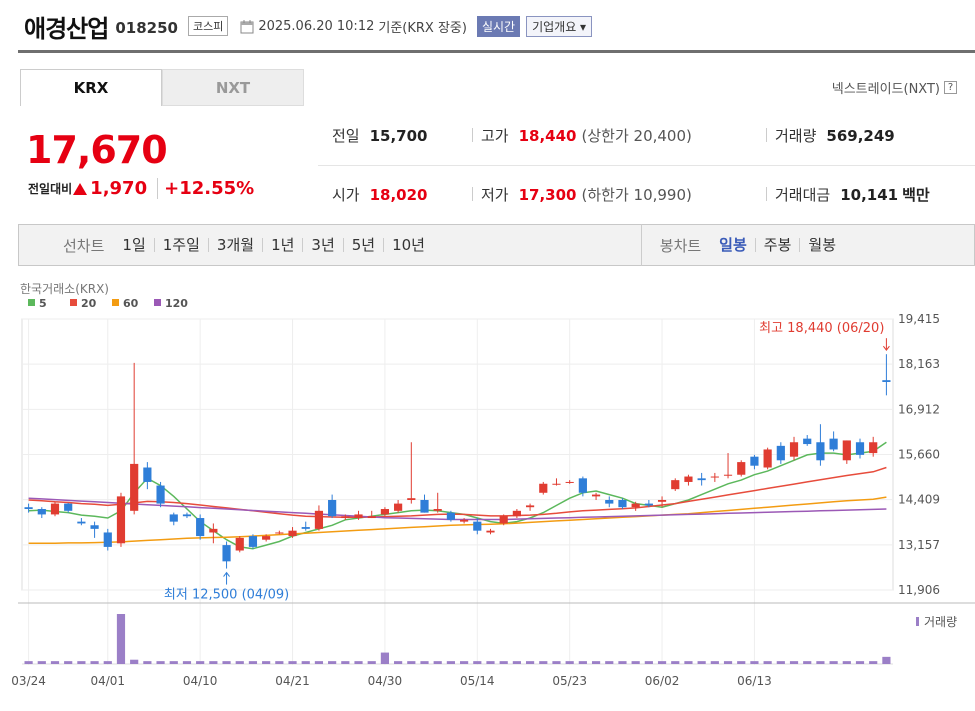  Describe the element at coordinates (547, 195) in the screenshot. I see `stat-value: 17,300` at that location.